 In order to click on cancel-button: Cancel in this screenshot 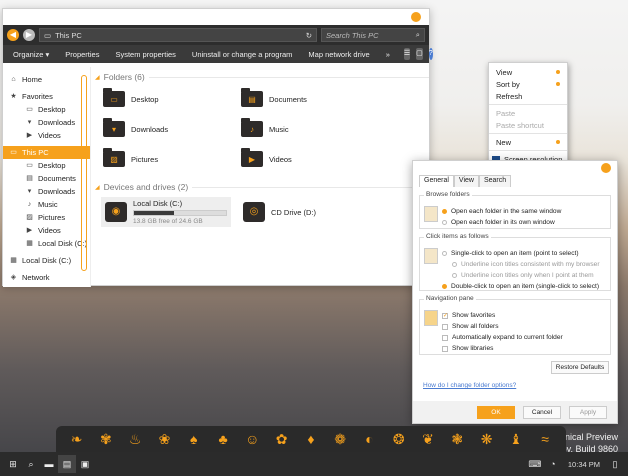, I will do `click(542, 412)`.